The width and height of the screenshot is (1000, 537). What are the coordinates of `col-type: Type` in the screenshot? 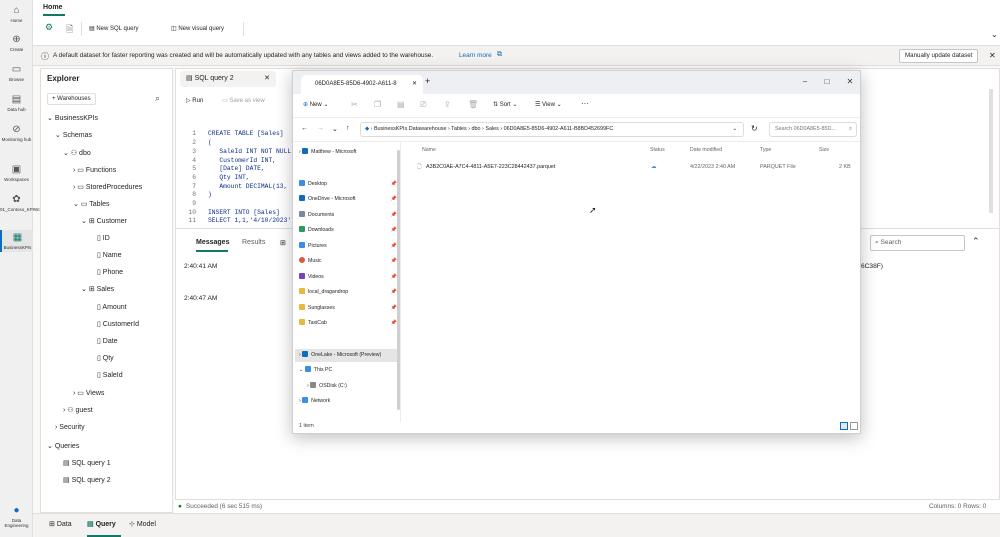 It's located at (765, 150).